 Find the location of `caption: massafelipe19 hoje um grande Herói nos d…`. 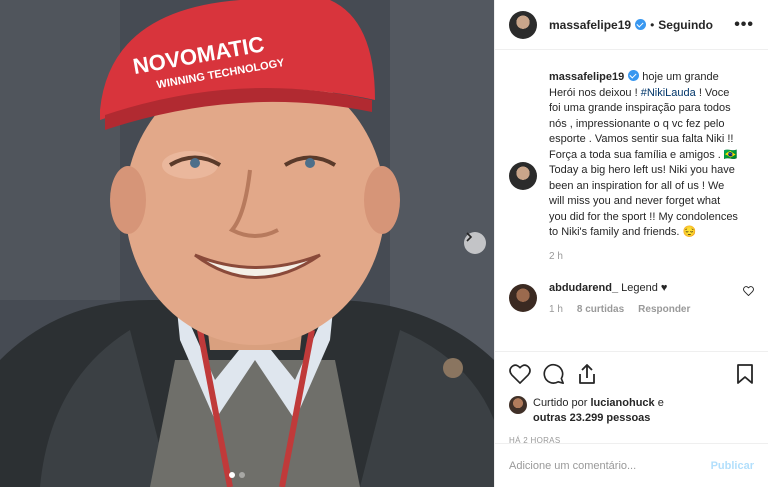

caption: massafelipe19 hoje um grande Herói nos d… is located at coordinates (631, 167).